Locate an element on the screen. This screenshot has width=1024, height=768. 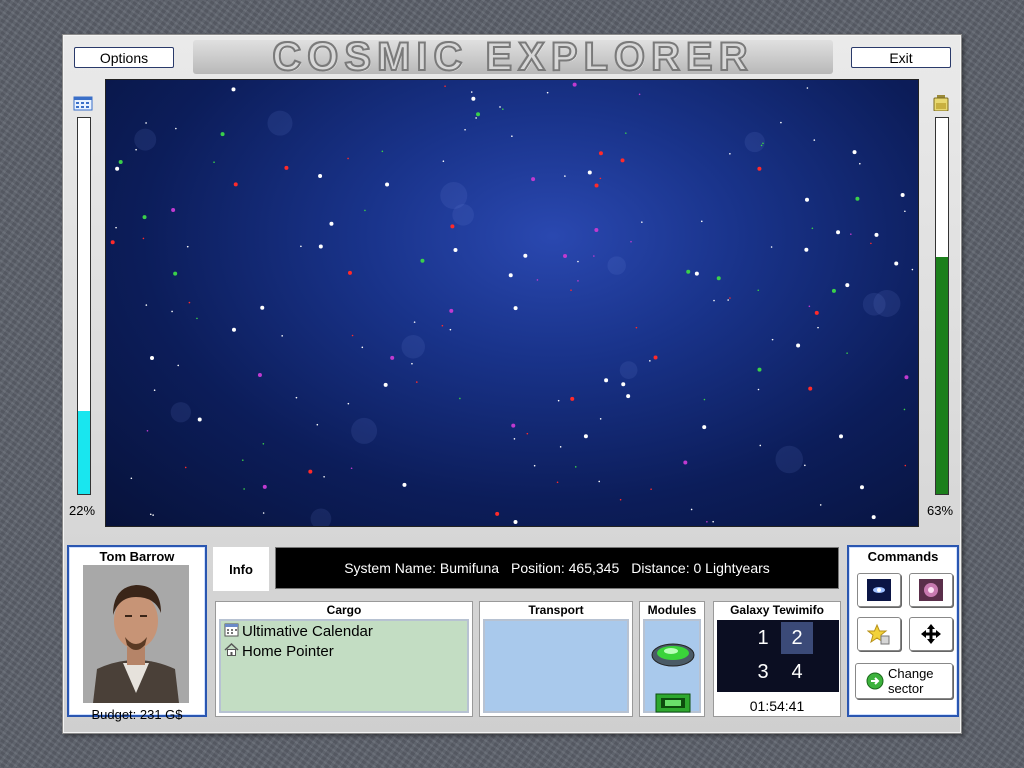
bookmark-star-button is located at coordinates (879, 634).